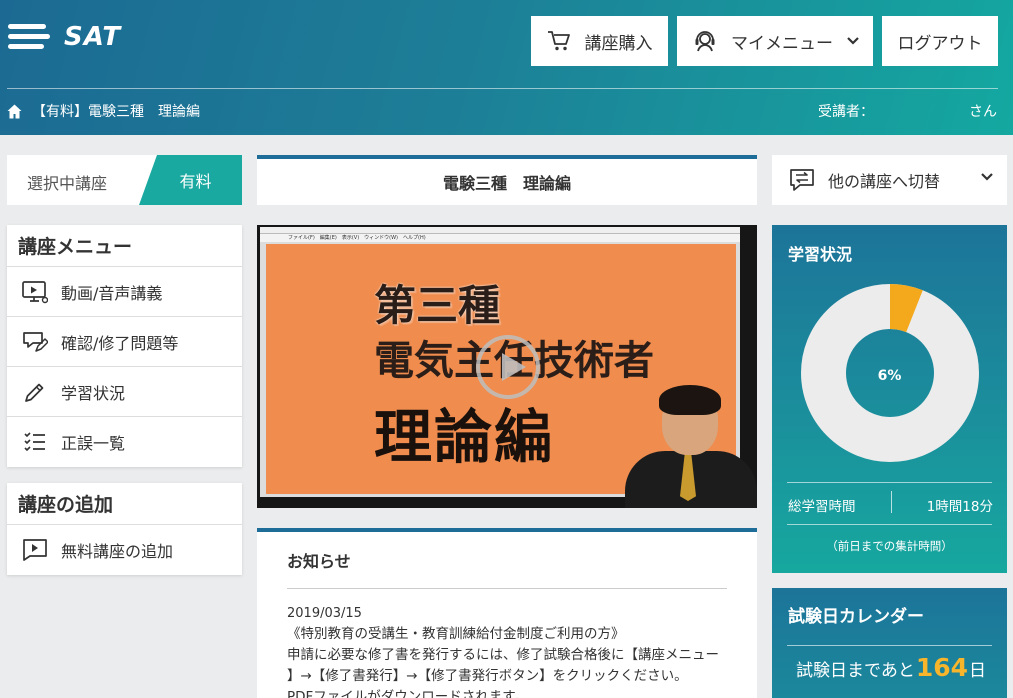 The image size is (1013, 698). I want to click on switch-course-label: 他の講座へ切替, so click(884, 181).